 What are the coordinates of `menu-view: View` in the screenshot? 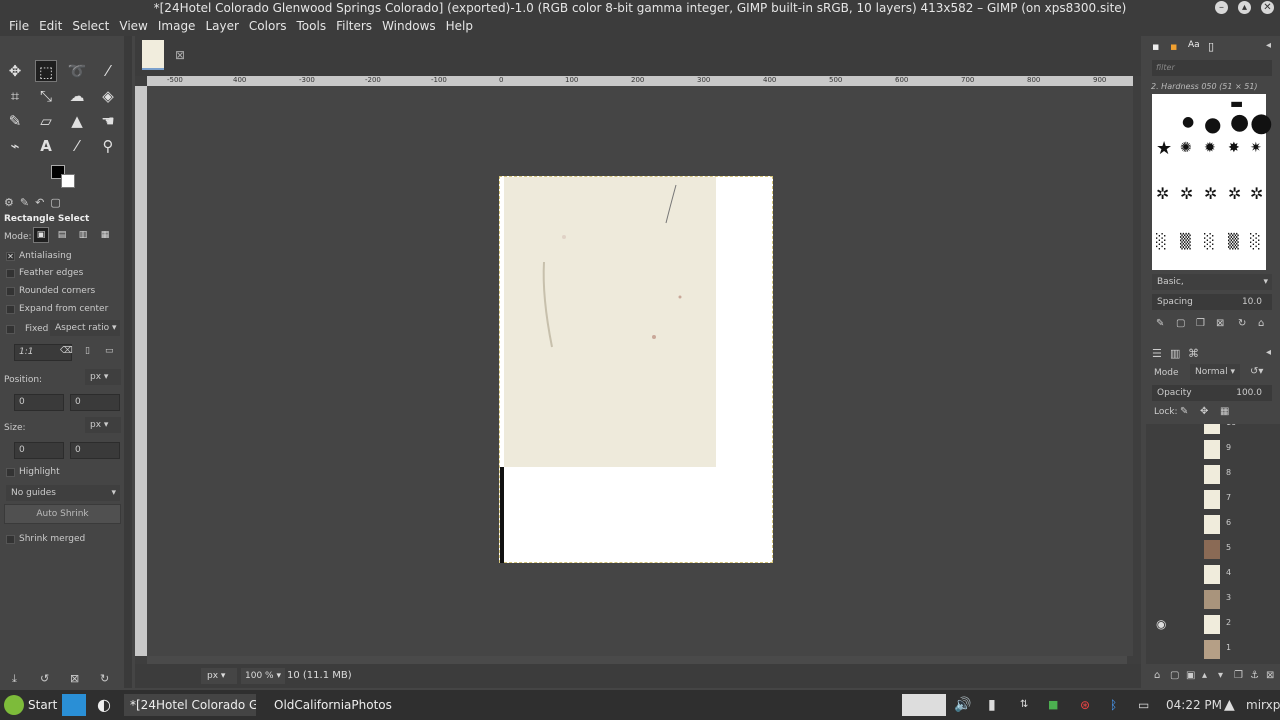 It's located at (133, 26).